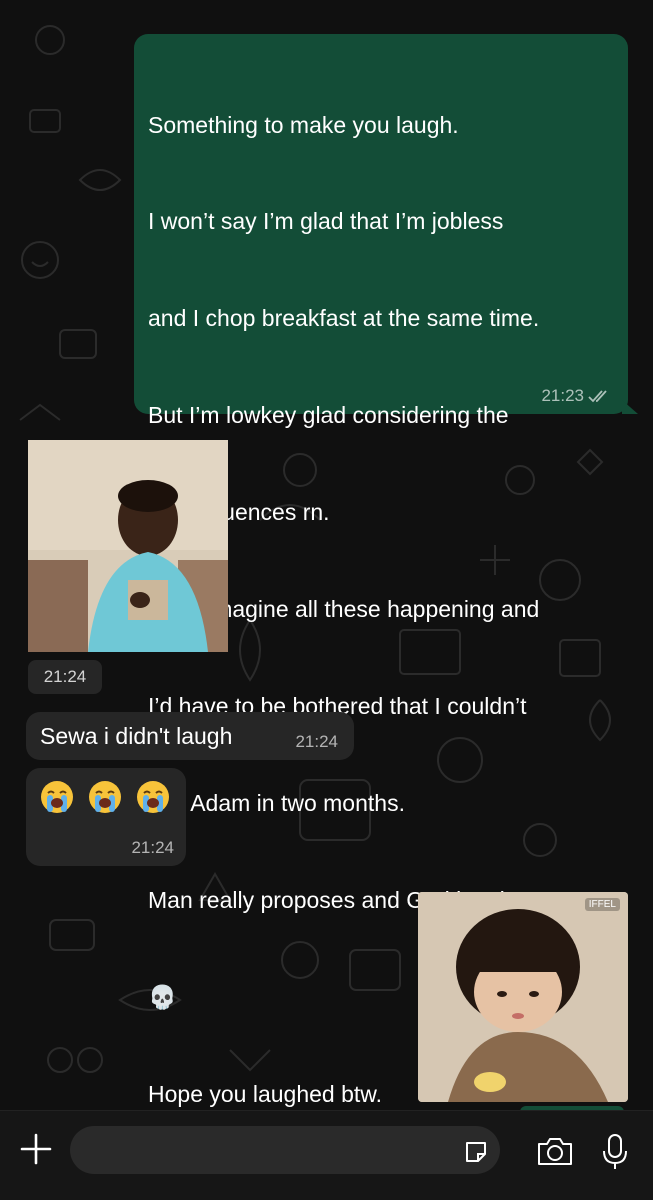  What do you see at coordinates (106, 817) in the screenshot?
I see `incoming-emoji-bubble: 21:24` at bounding box center [106, 817].